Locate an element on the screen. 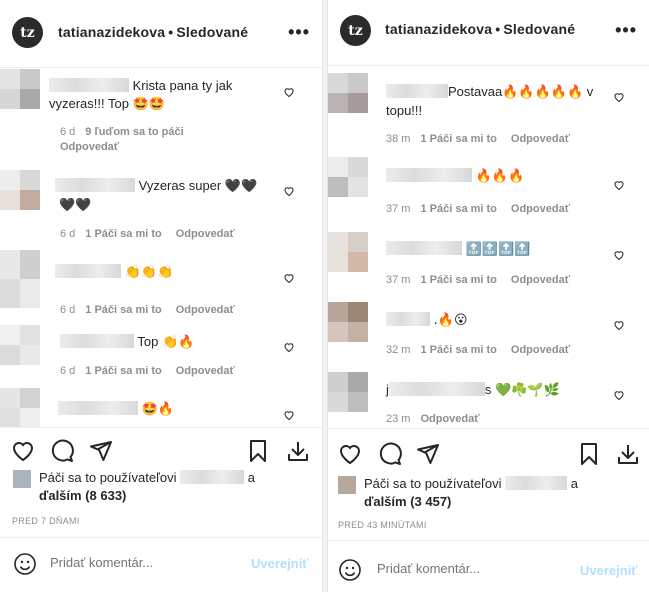 The width and height of the screenshot is (649, 592). comment-text: Vyzeras super 🖤🖤 🖤🖤 is located at coordinates (165, 196).